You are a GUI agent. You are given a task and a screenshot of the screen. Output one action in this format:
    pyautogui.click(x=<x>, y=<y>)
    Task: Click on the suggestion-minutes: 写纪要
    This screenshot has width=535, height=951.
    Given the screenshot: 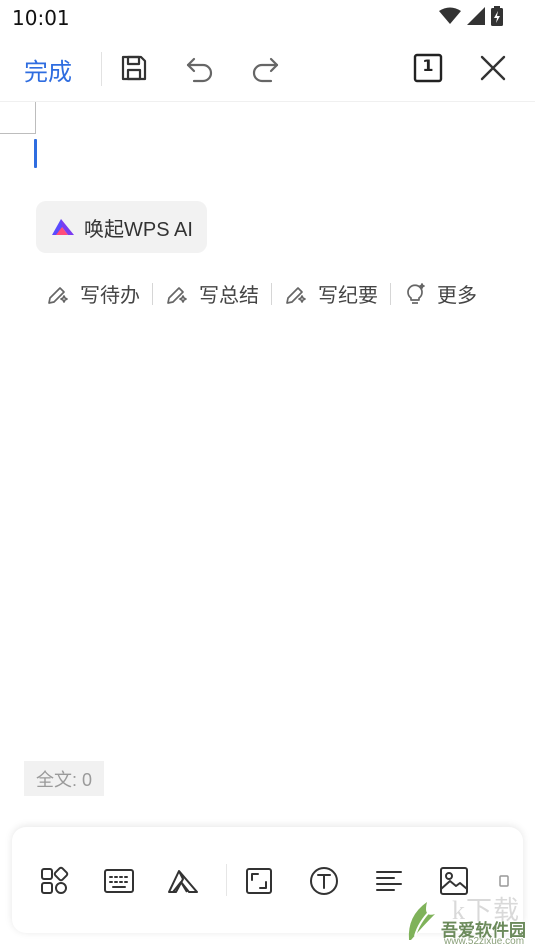 What is the action you would take?
    pyautogui.click(x=331, y=293)
    